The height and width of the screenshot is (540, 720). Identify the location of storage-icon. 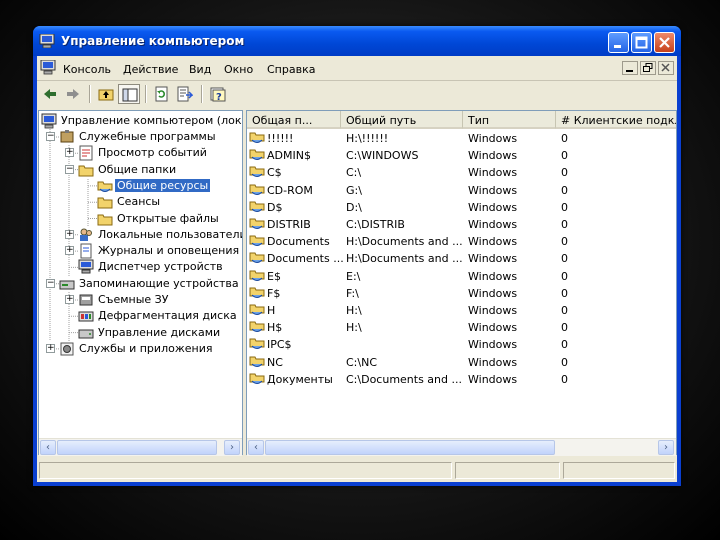
(67, 285).